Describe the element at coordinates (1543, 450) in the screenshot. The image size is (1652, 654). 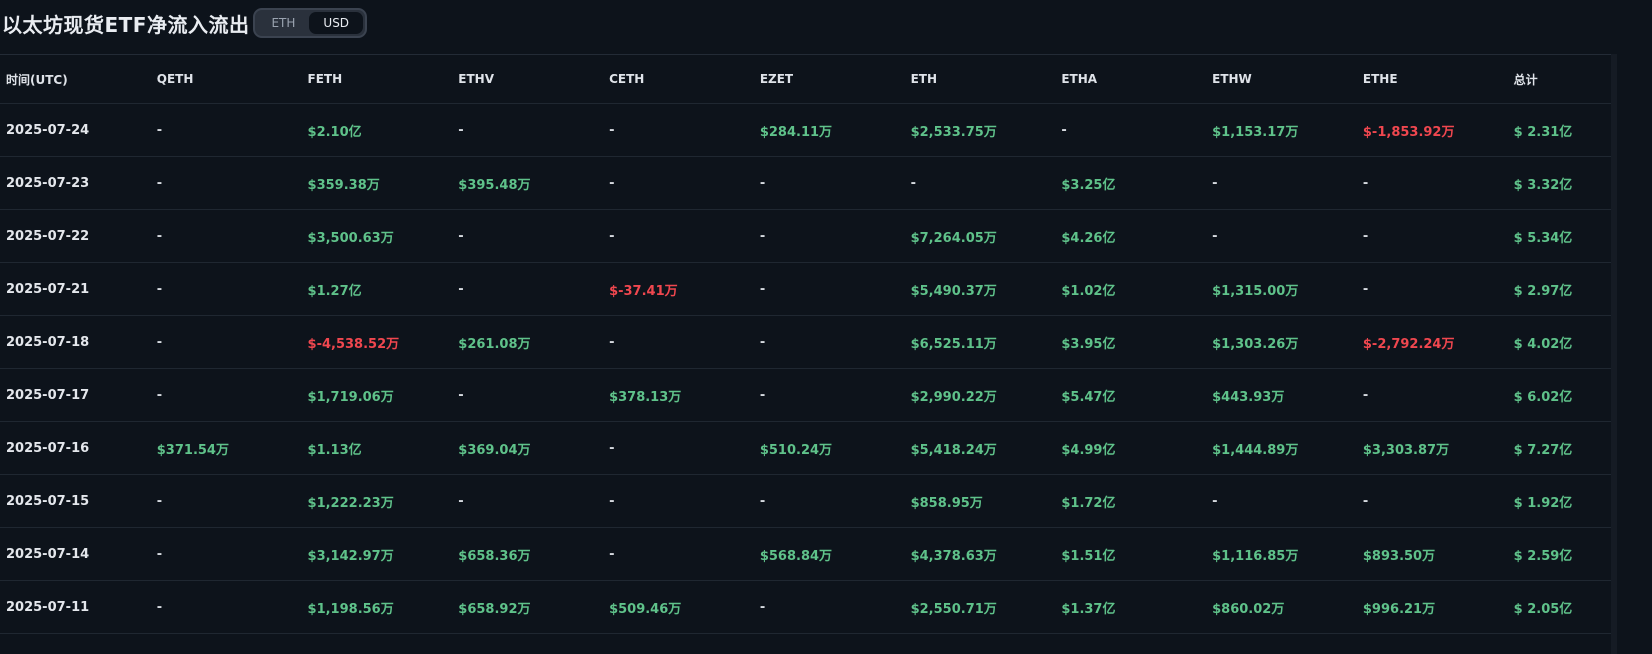
I see `flow-cell: $ 7.27亿` at that location.